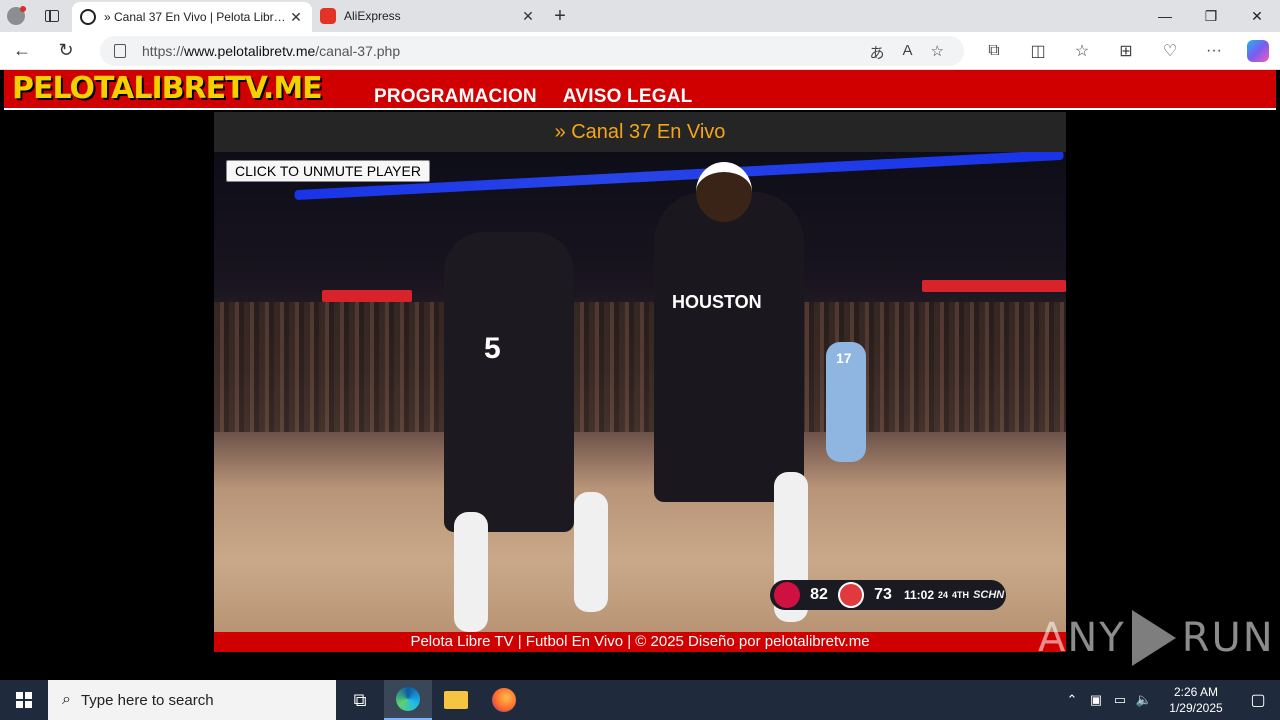  What do you see at coordinates (372, 16) in the screenshot?
I see `tab-title: AliExpress` at bounding box center [372, 16].